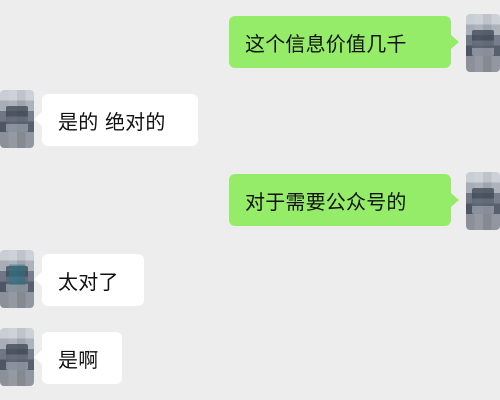  Describe the element at coordinates (88, 281) in the screenshot. I see `message-text: 太对了` at that location.